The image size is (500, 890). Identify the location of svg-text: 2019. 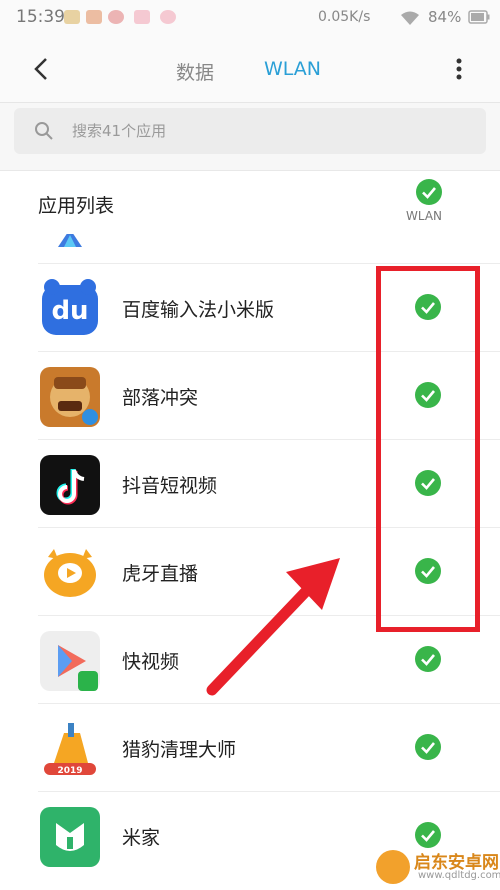
(69, 771).